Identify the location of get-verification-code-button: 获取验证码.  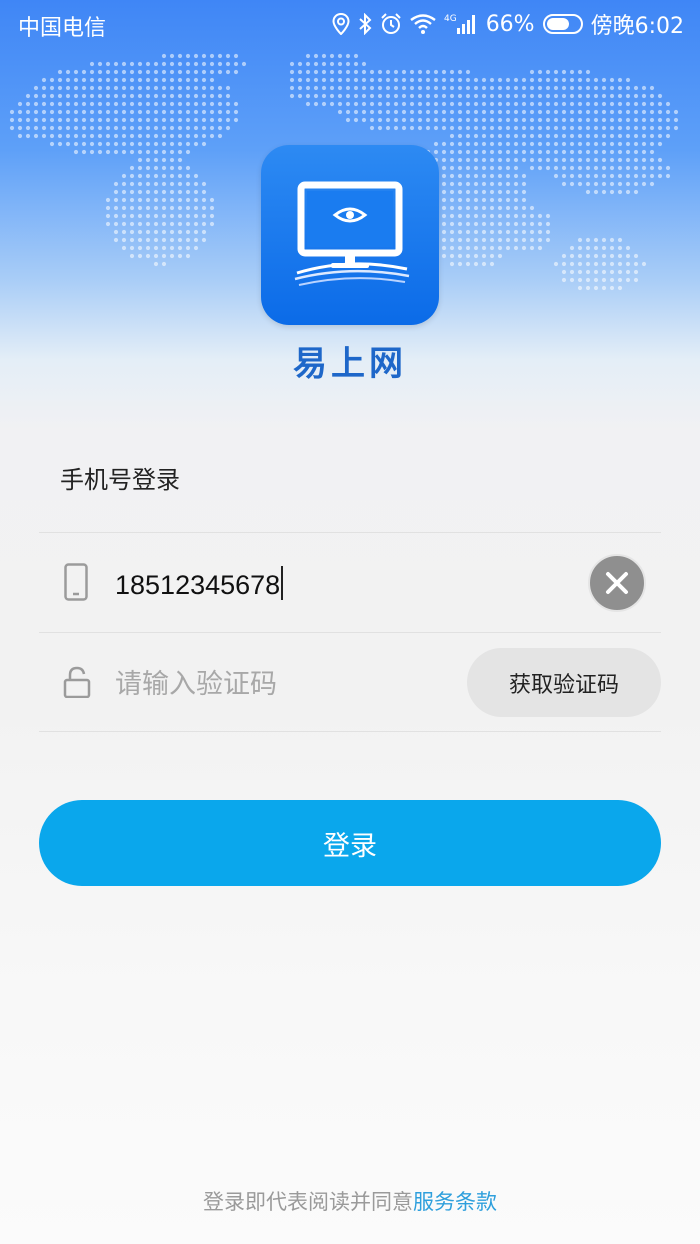
(564, 682).